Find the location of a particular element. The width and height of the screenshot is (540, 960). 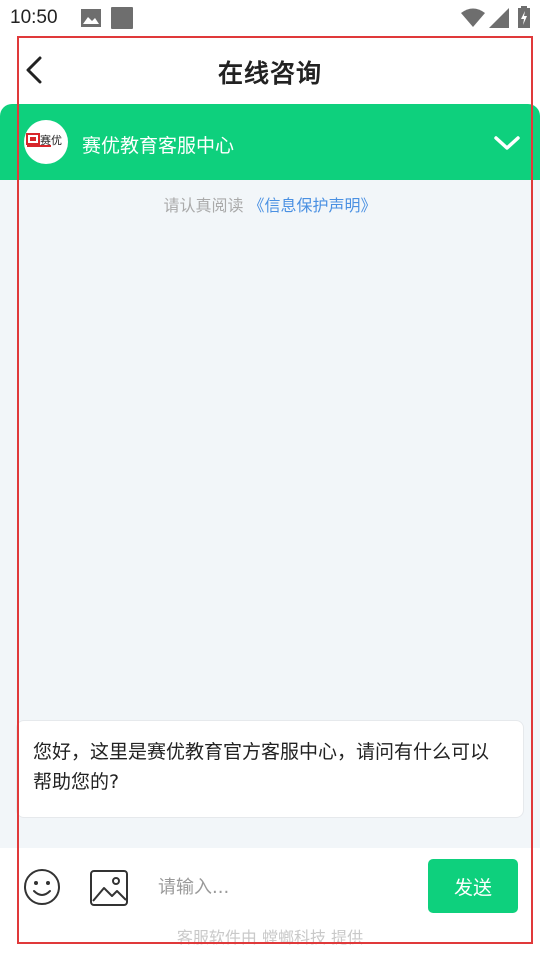

privacy-notice: 请认真阅读 《信息保护声明》 is located at coordinates (270, 204).